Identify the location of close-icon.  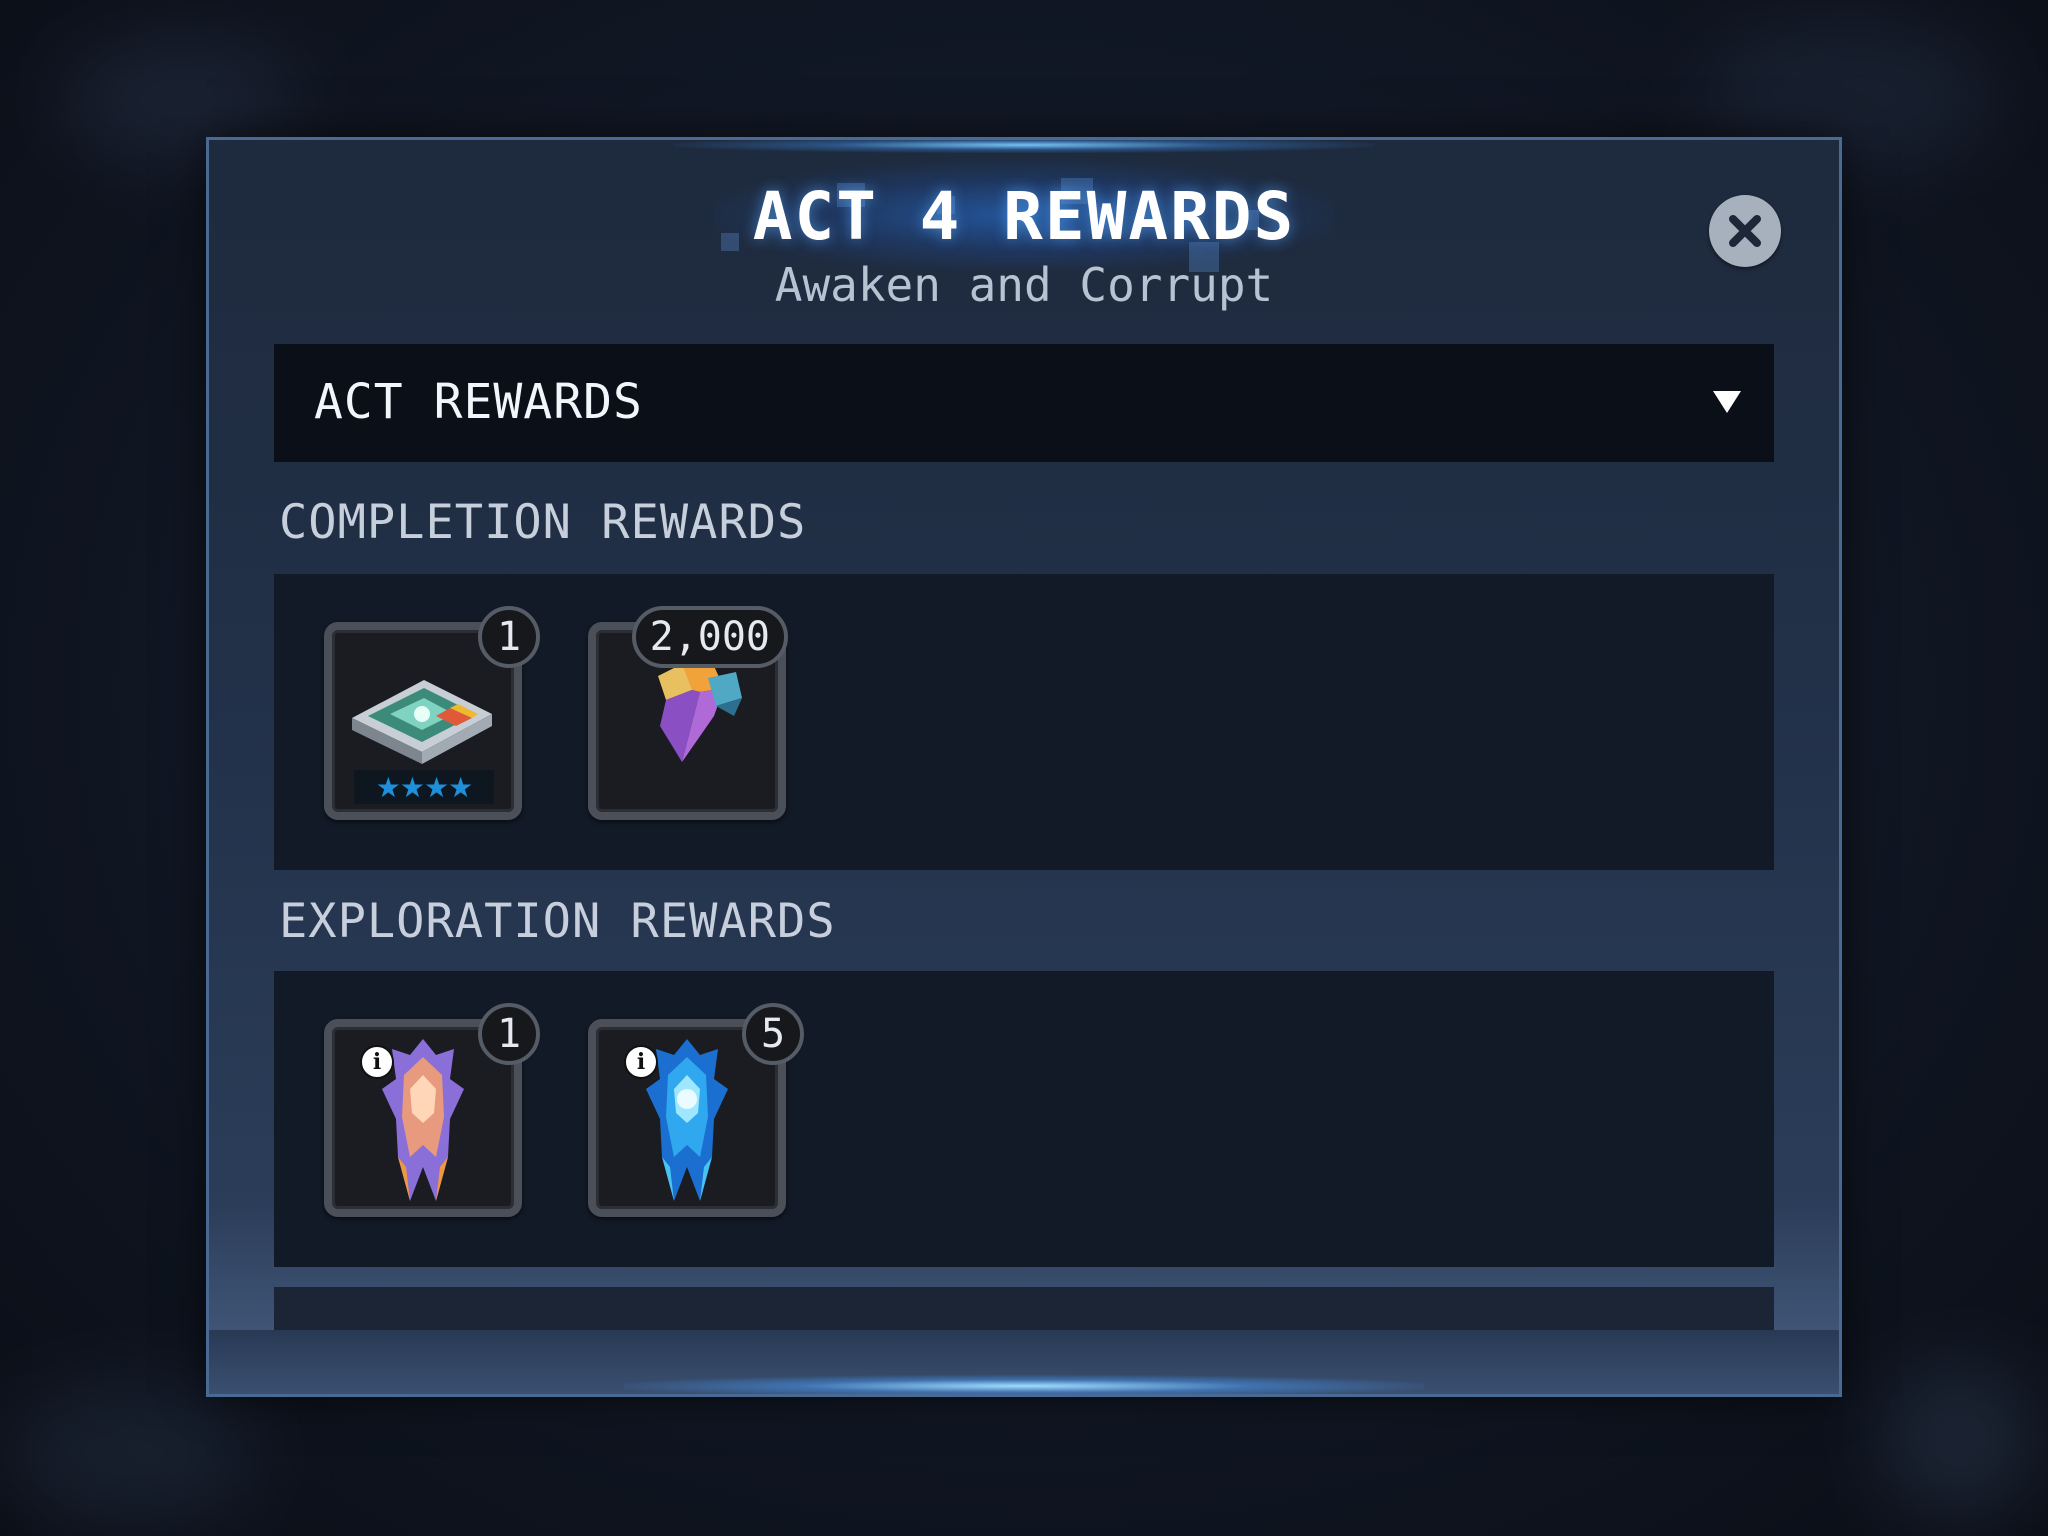
(1745, 231).